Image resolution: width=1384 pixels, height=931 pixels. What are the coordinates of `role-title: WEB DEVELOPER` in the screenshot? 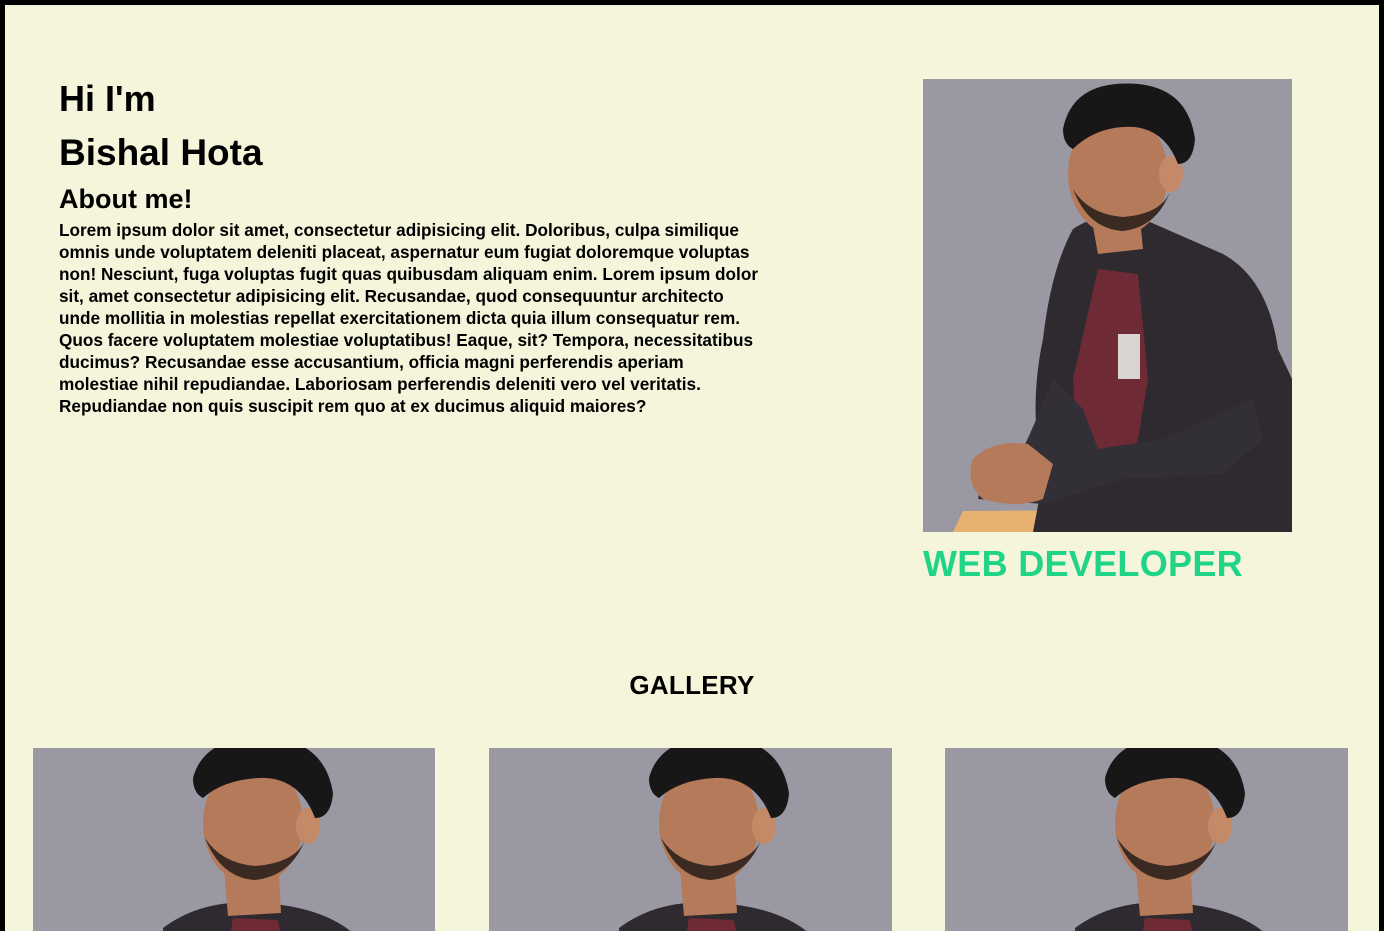 It's located at (1083, 563).